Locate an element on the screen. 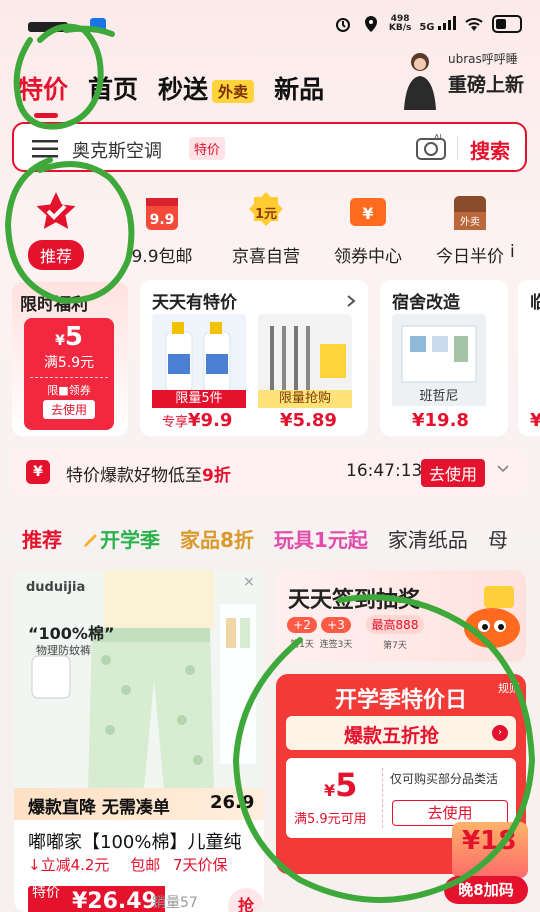 This screenshot has height=912, width=540. status-icons: 498 KB/s 5G is located at coordinates (427, 24).